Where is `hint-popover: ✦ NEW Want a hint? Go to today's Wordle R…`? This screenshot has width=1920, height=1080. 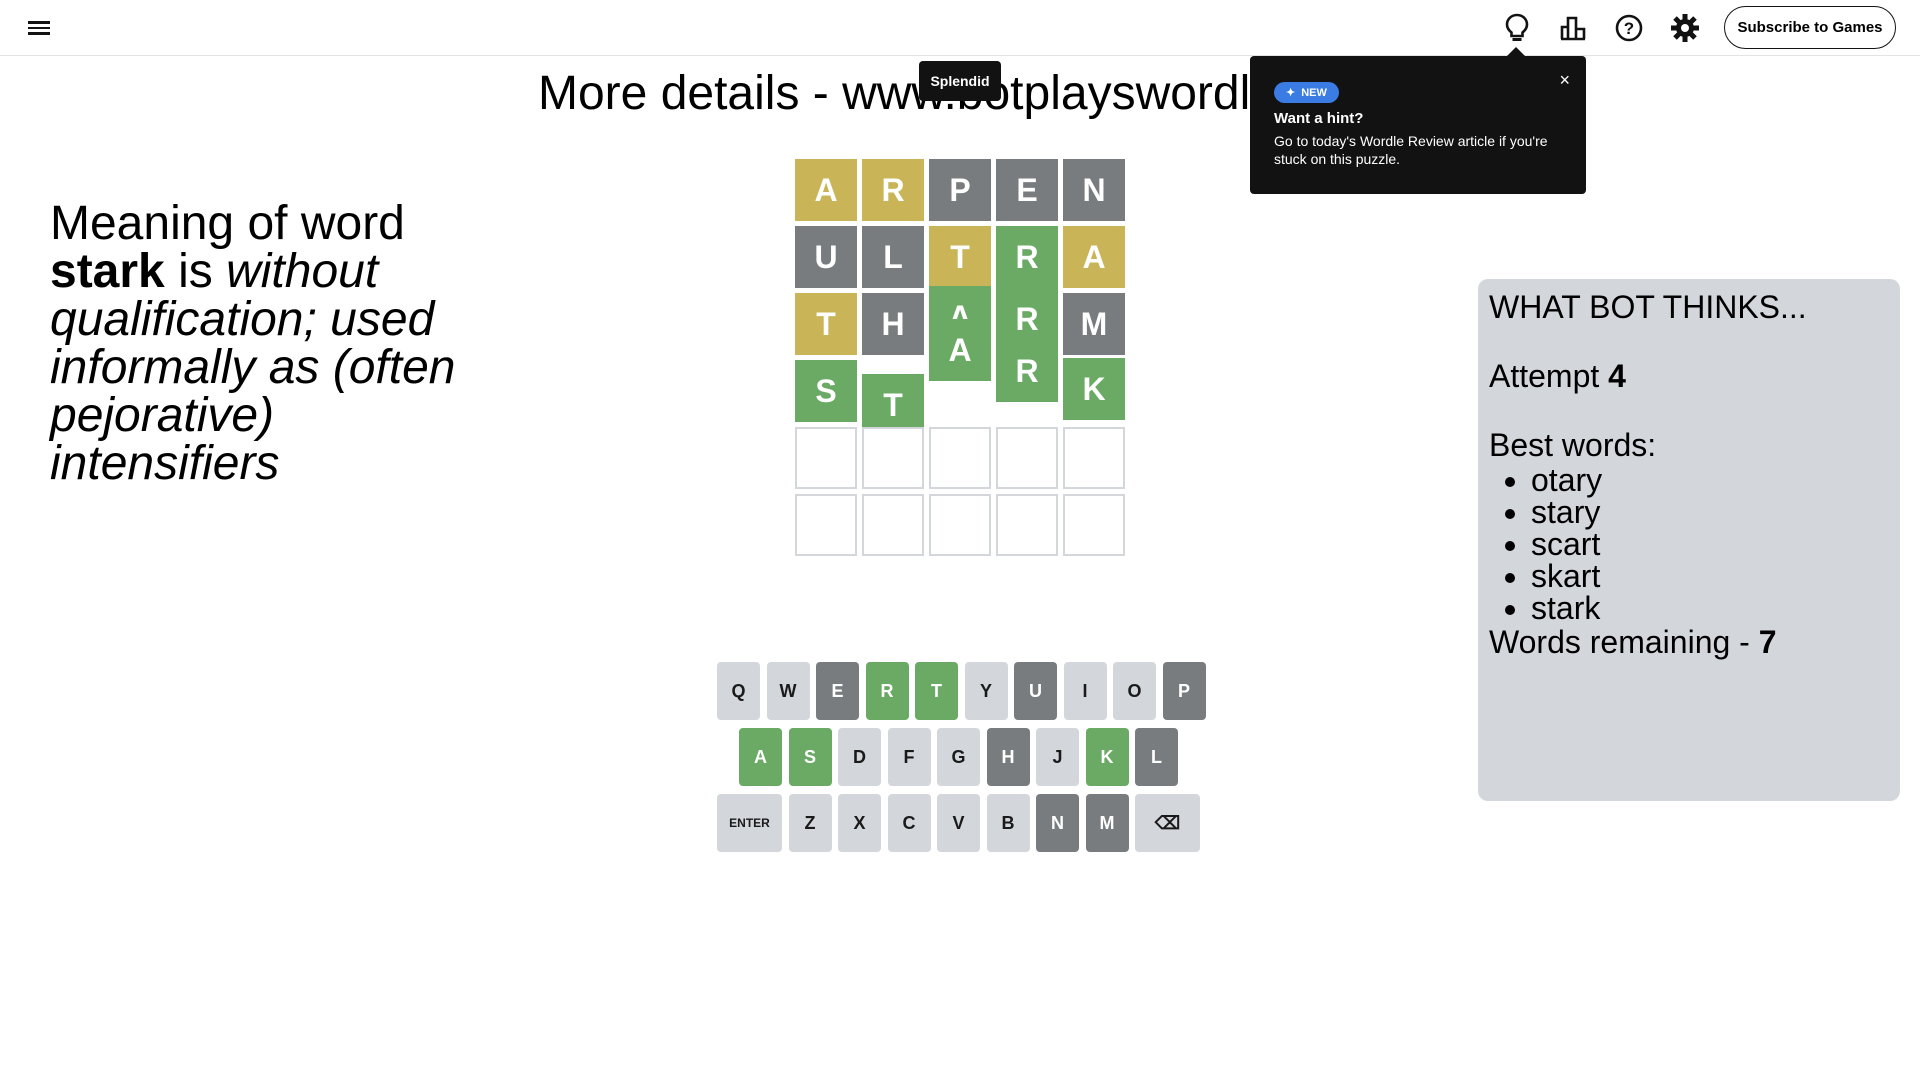
hint-popover: ✦ NEW Want a hint? Go to today's Wordle R… is located at coordinates (1418, 120).